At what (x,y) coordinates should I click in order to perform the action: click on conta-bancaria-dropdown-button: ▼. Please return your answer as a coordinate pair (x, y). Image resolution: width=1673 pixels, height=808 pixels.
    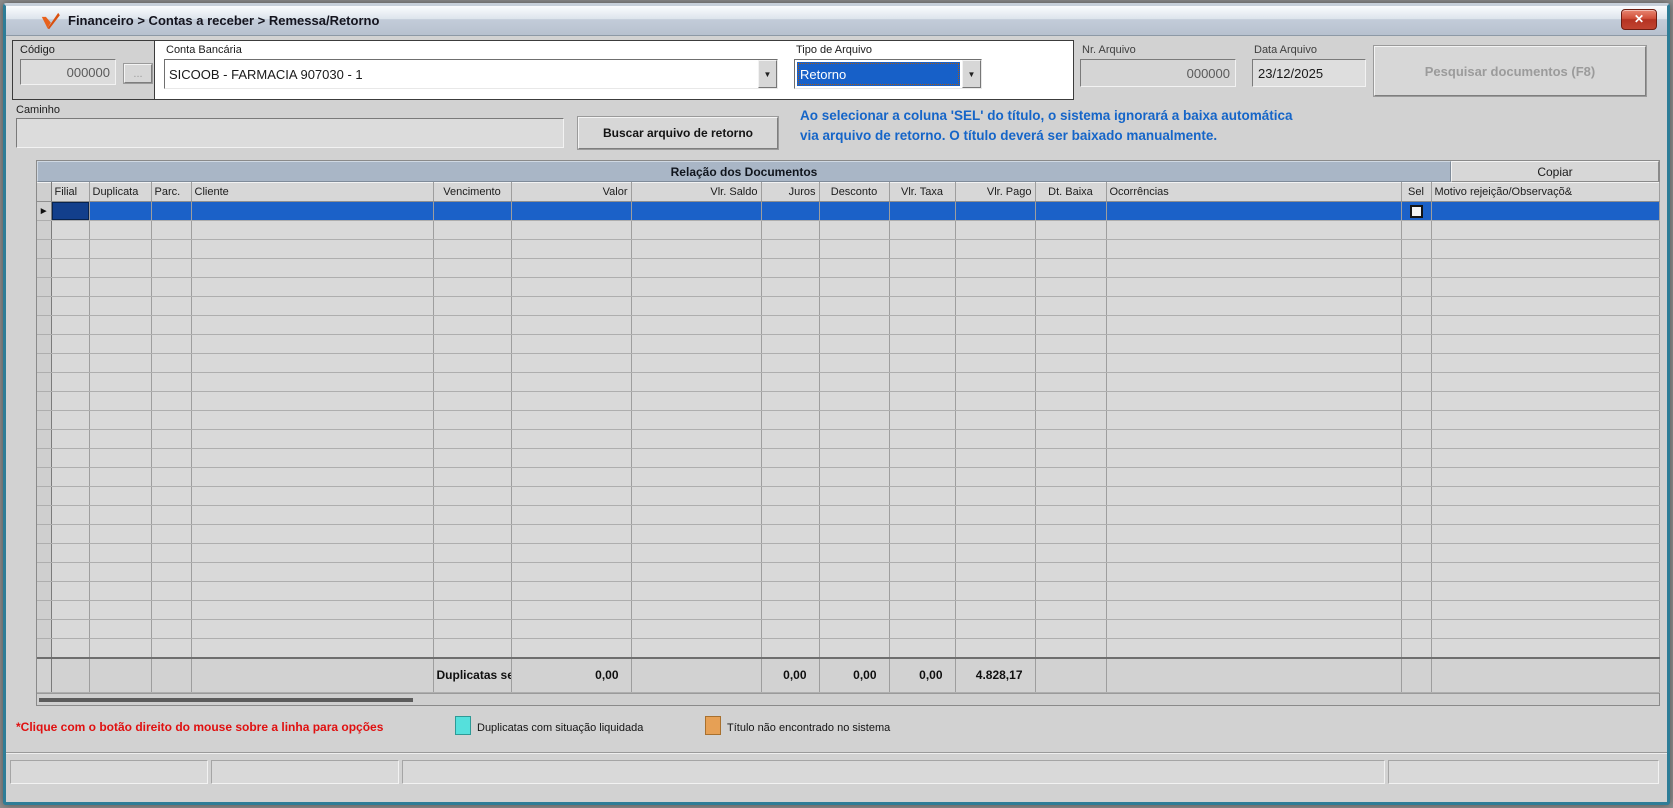
    Looking at the image, I should click on (767, 74).